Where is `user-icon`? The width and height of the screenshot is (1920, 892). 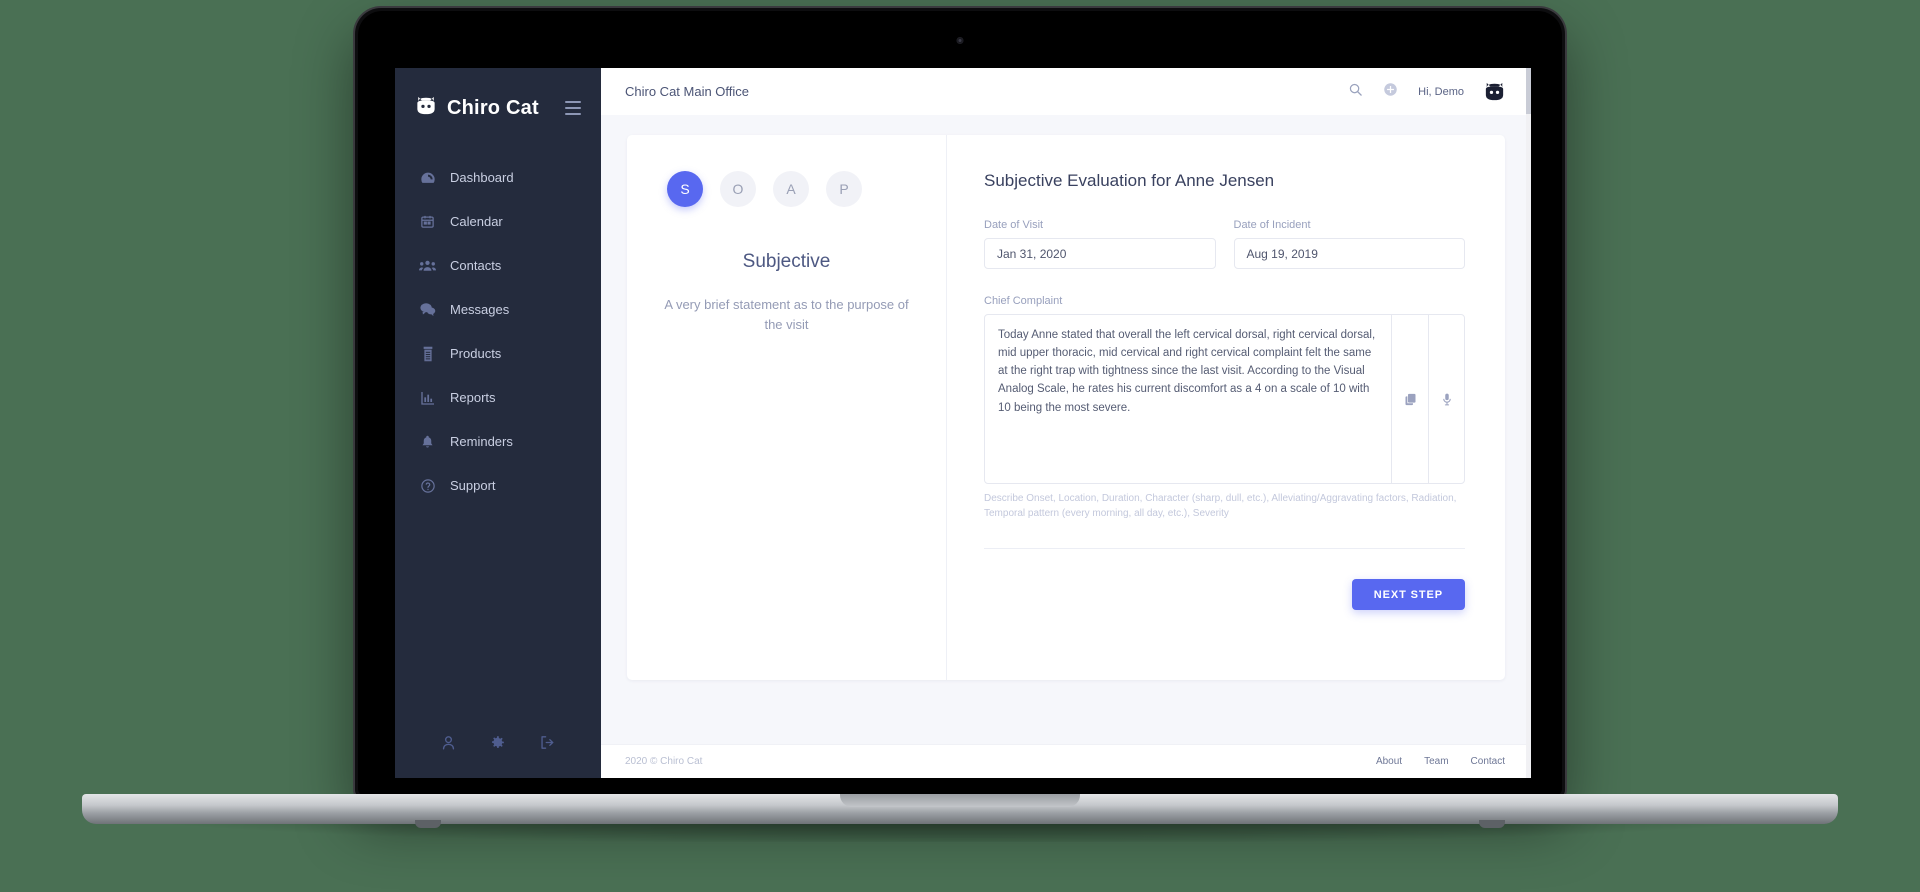 user-icon is located at coordinates (448, 745).